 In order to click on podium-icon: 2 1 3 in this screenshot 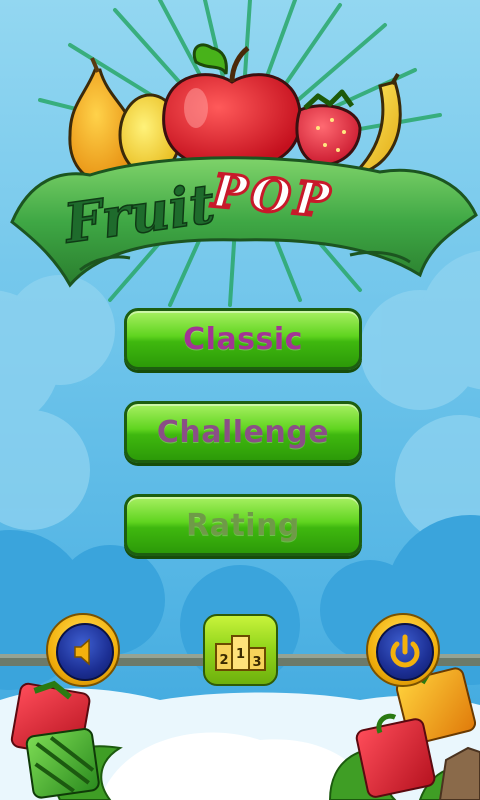, I will do `click(240, 653)`.